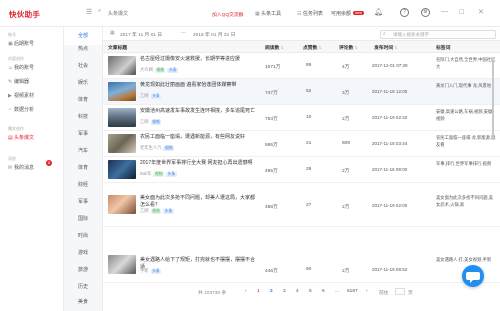 The height and width of the screenshot is (311, 500). Describe the element at coordinates (404, 12) in the screenshot. I see `help-icon: ?` at that location.